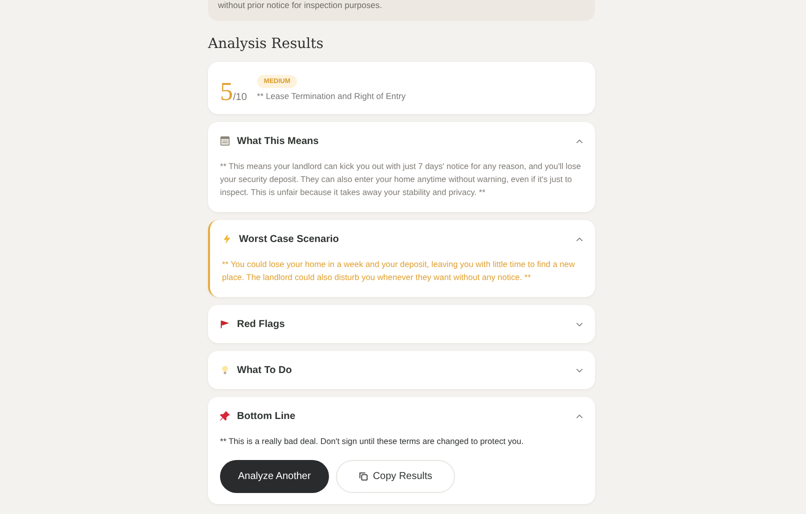  What do you see at coordinates (225, 141) in the screenshot?
I see `notepad-icon` at bounding box center [225, 141].